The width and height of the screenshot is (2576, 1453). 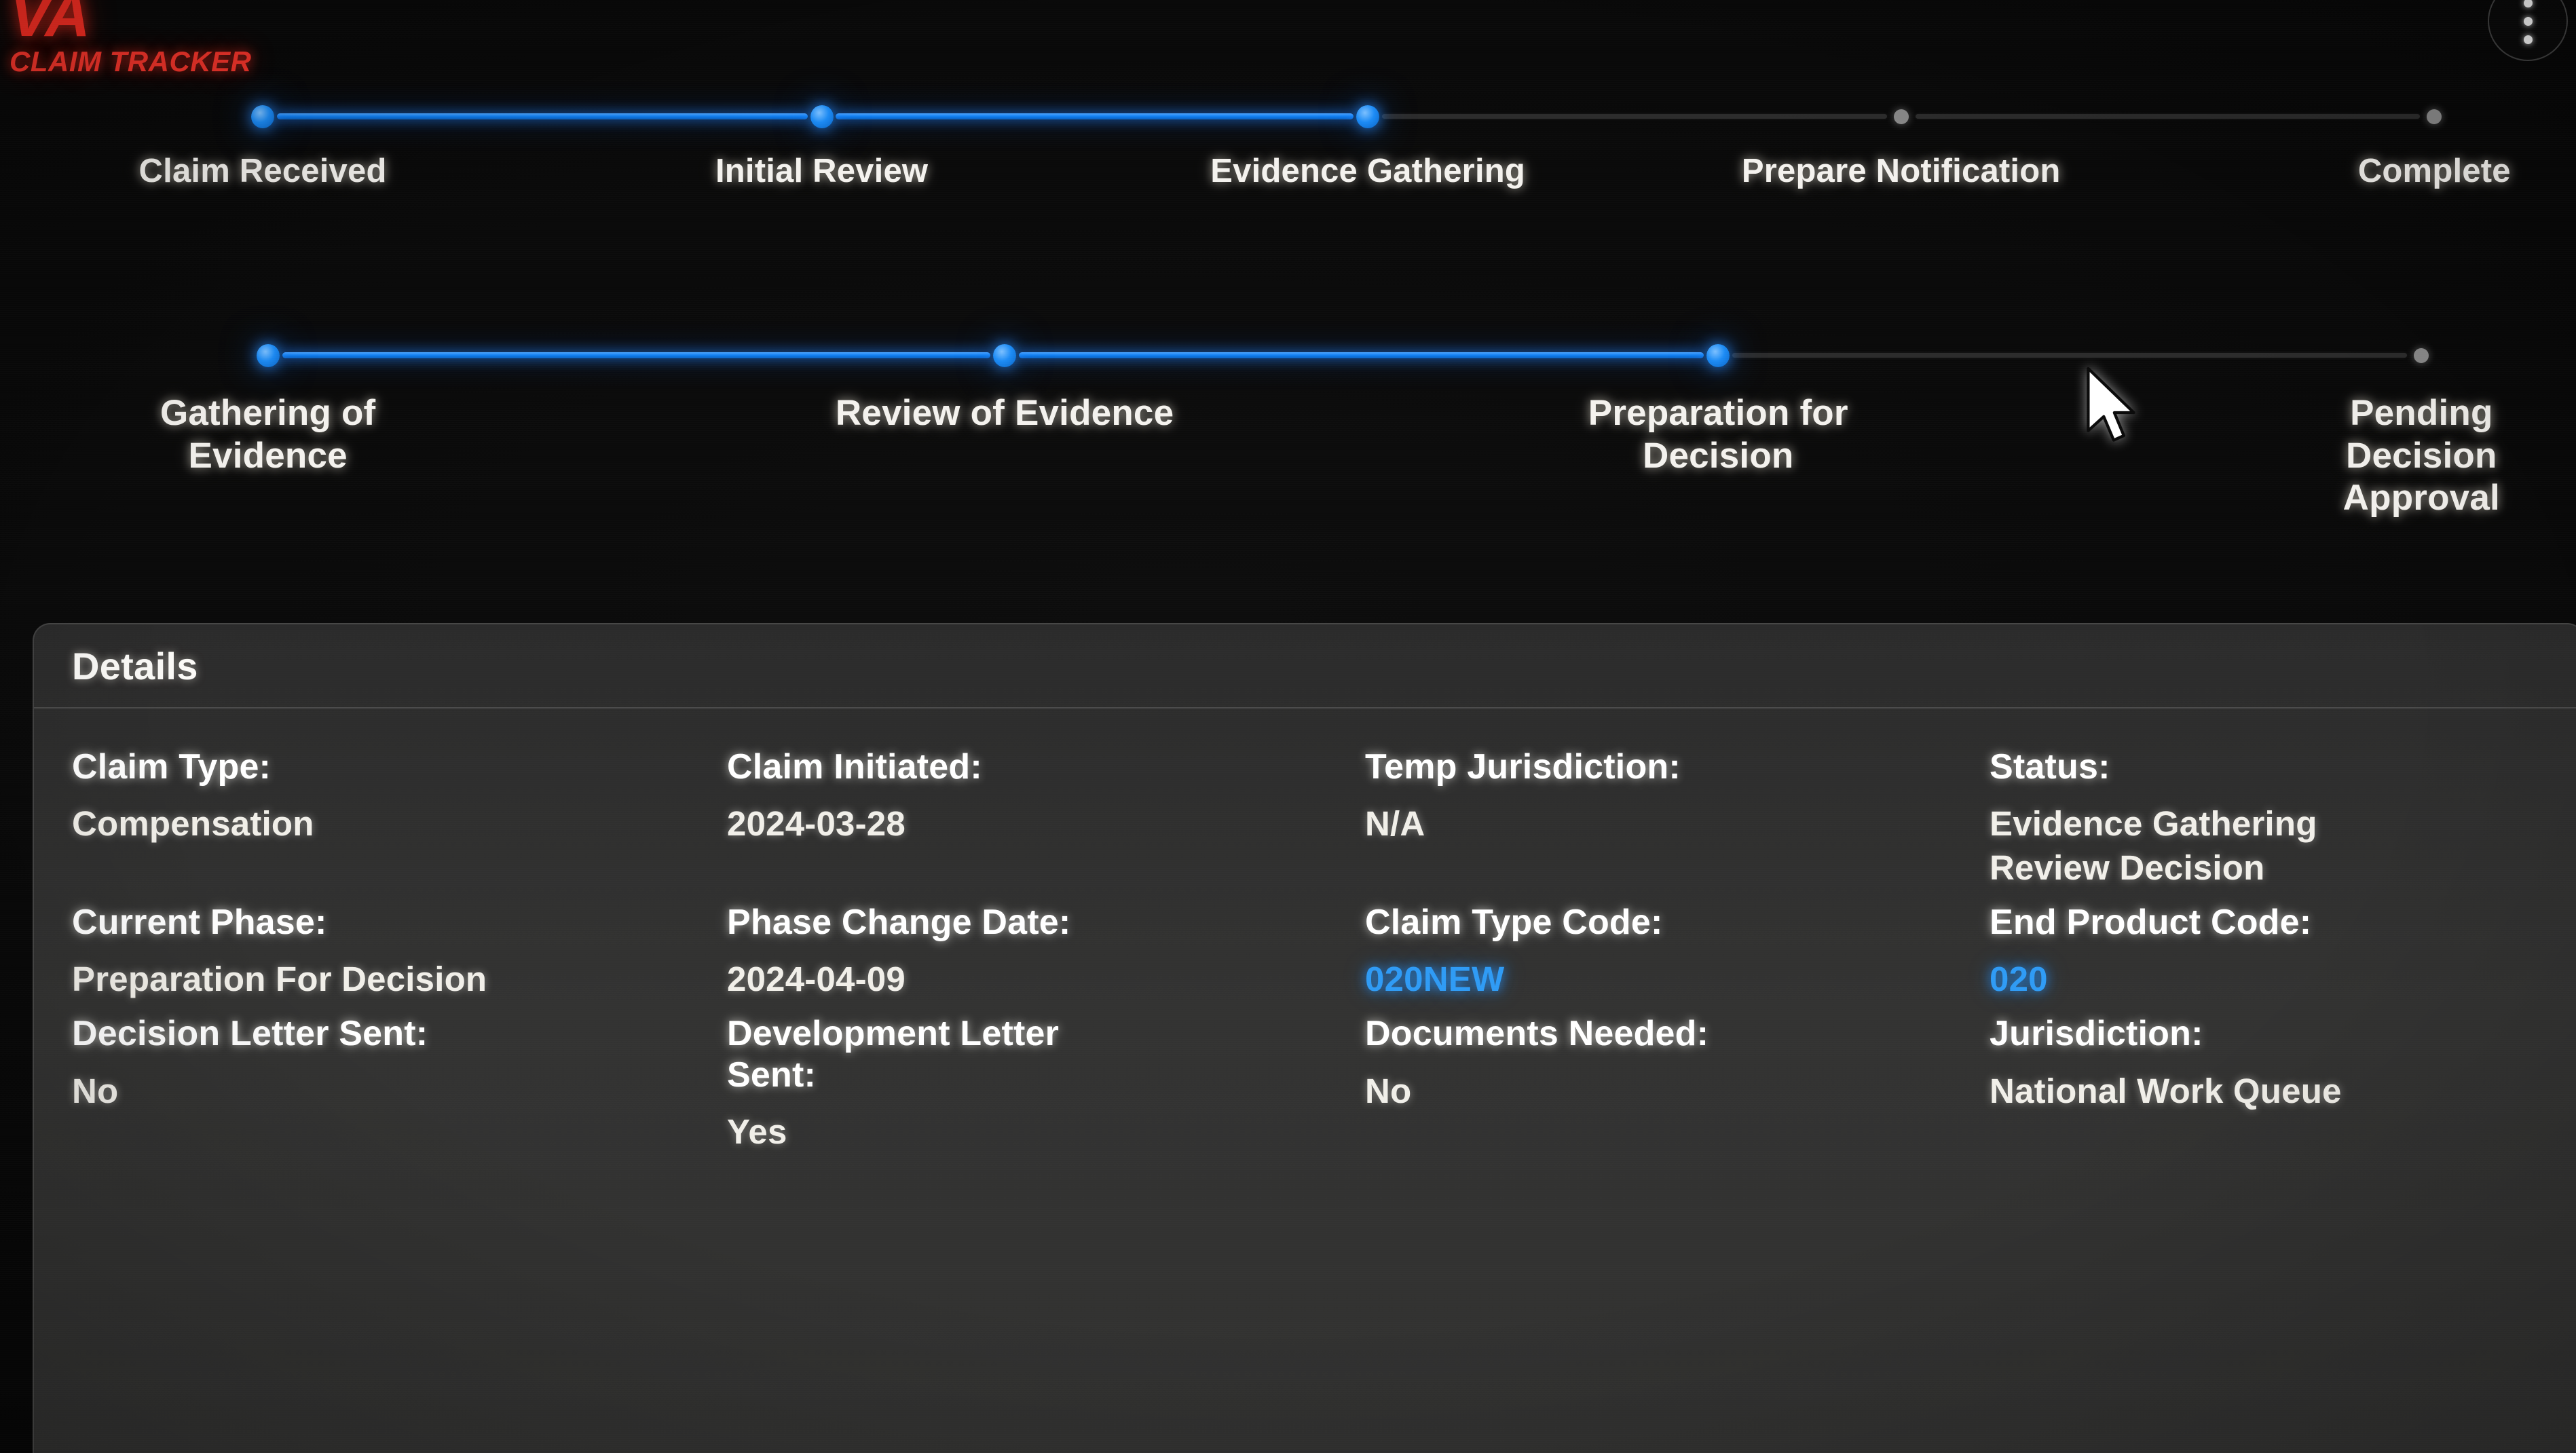 What do you see at coordinates (400, 1083) in the screenshot?
I see `detail-field: Decision Letter Sent: No` at bounding box center [400, 1083].